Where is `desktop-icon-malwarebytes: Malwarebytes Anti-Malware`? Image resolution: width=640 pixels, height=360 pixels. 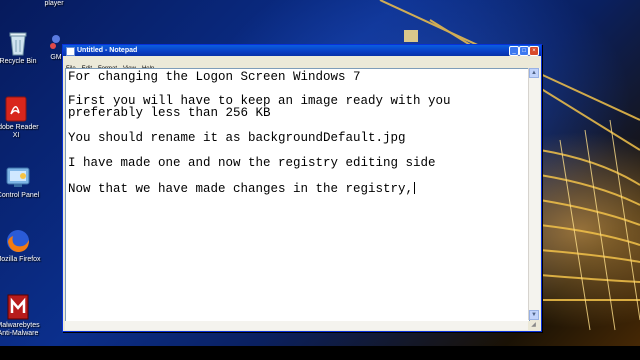
desktop-icon-malwarebytes: Malwarebytes Anti-Malware is located at coordinates (22, 316).